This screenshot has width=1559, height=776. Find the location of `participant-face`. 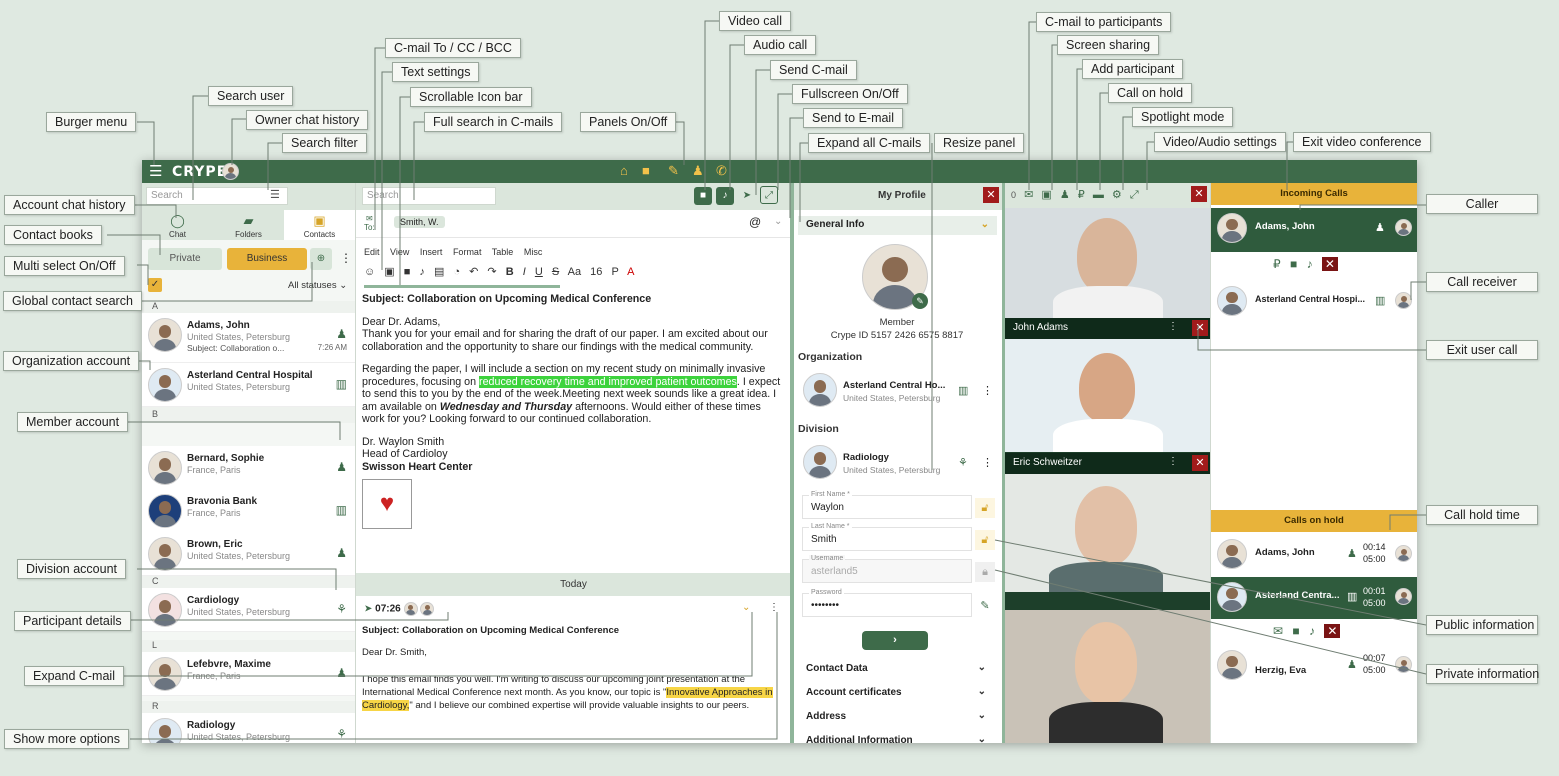

participant-face is located at coordinates (1106, 663).